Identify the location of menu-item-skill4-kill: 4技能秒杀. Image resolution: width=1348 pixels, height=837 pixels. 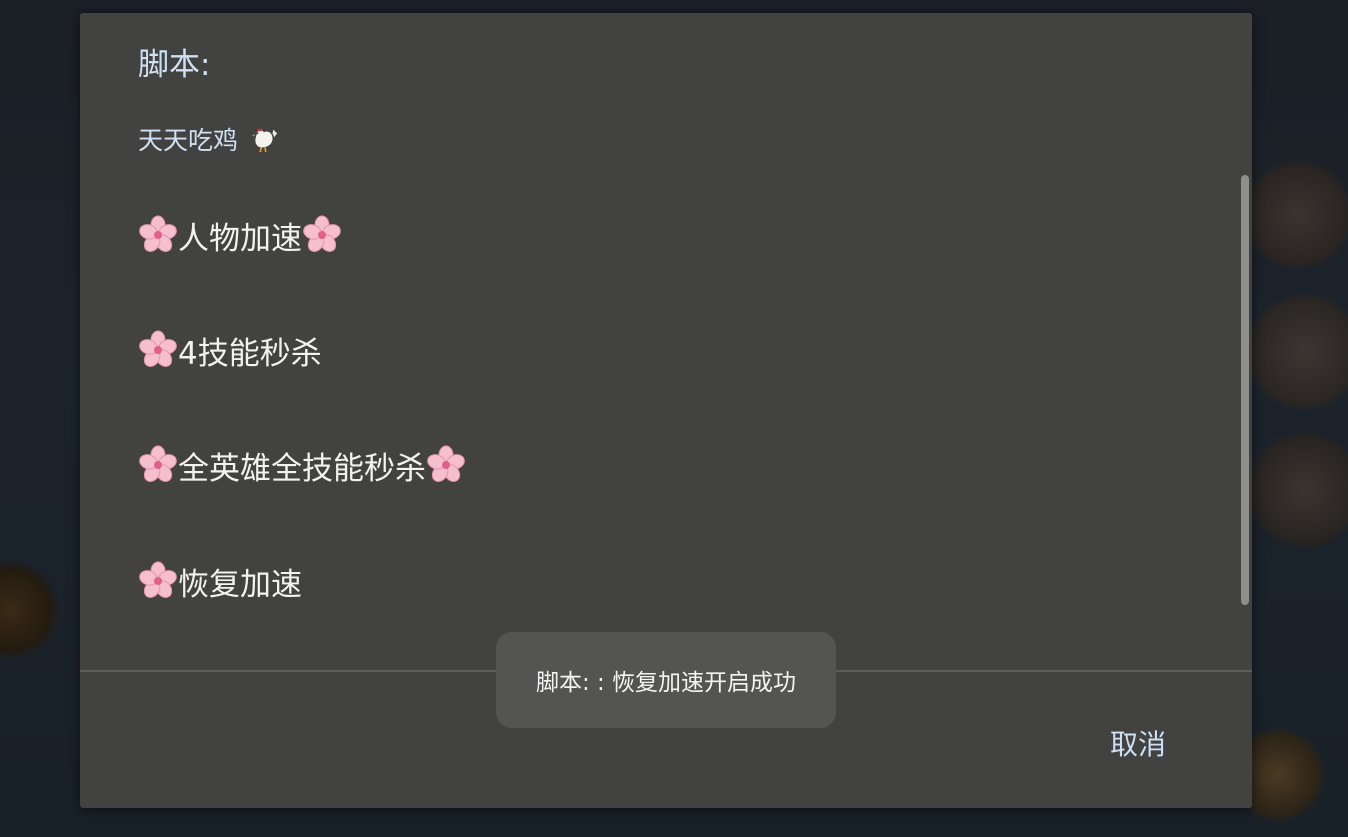
(230, 350).